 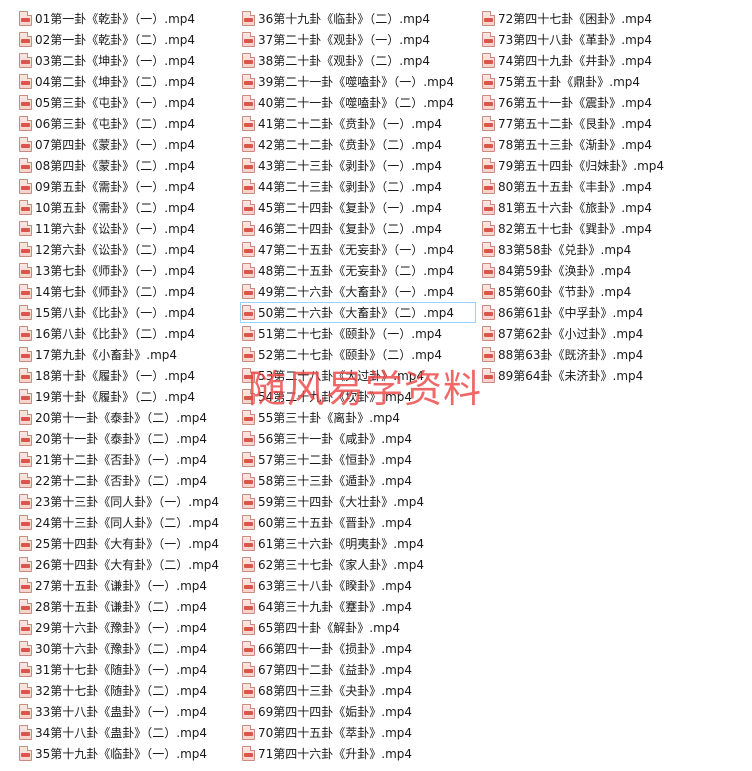 What do you see at coordinates (358, 123) in the screenshot?
I see `file-item: 41第二十二卦《贲卦》（一）.mp4` at bounding box center [358, 123].